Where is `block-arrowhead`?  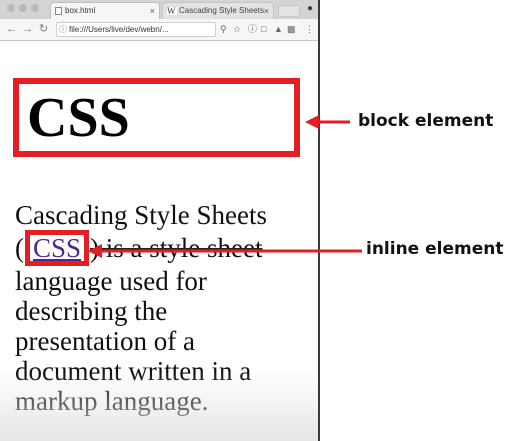
block-arrowhead is located at coordinates (312, 122).